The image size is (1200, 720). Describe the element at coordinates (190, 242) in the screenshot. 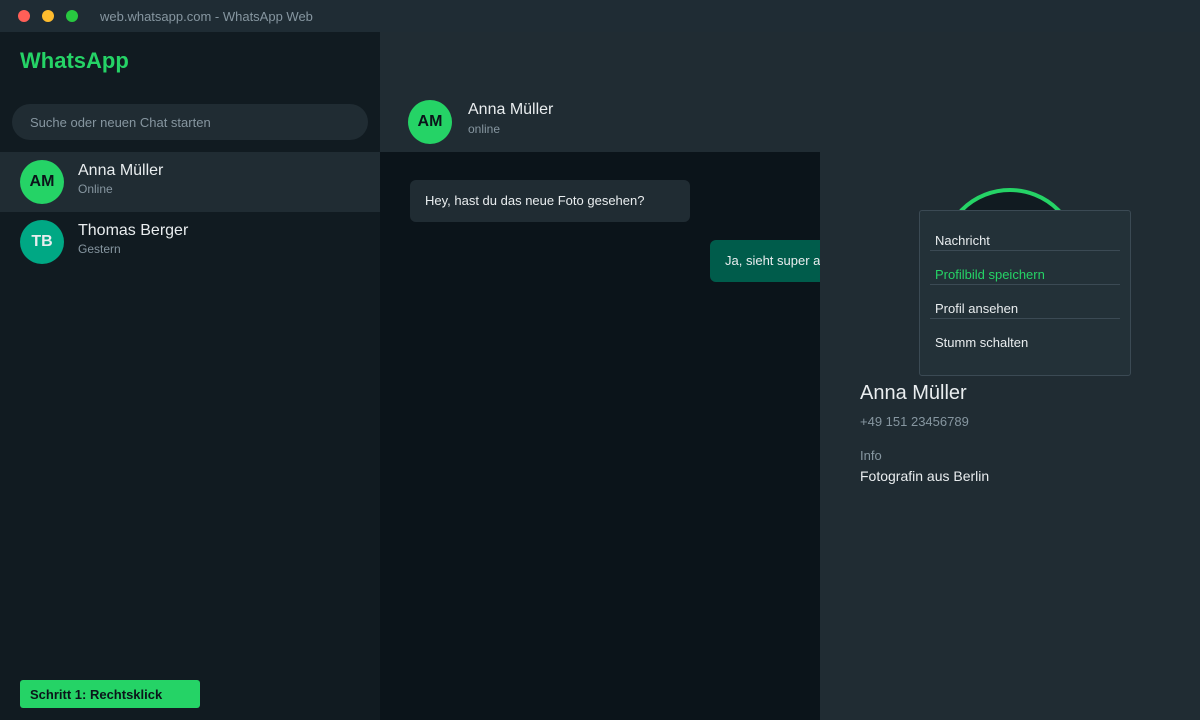

I see `chat-item-thomas-berger: TB Thomas Berger Gestern` at that location.